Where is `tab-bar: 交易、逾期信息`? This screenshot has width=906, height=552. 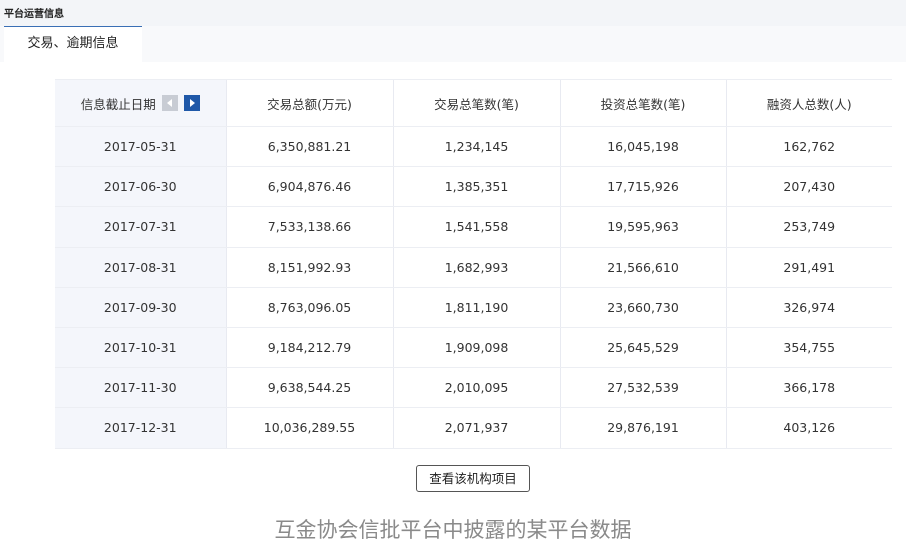 tab-bar: 交易、逾期信息 is located at coordinates (453, 44).